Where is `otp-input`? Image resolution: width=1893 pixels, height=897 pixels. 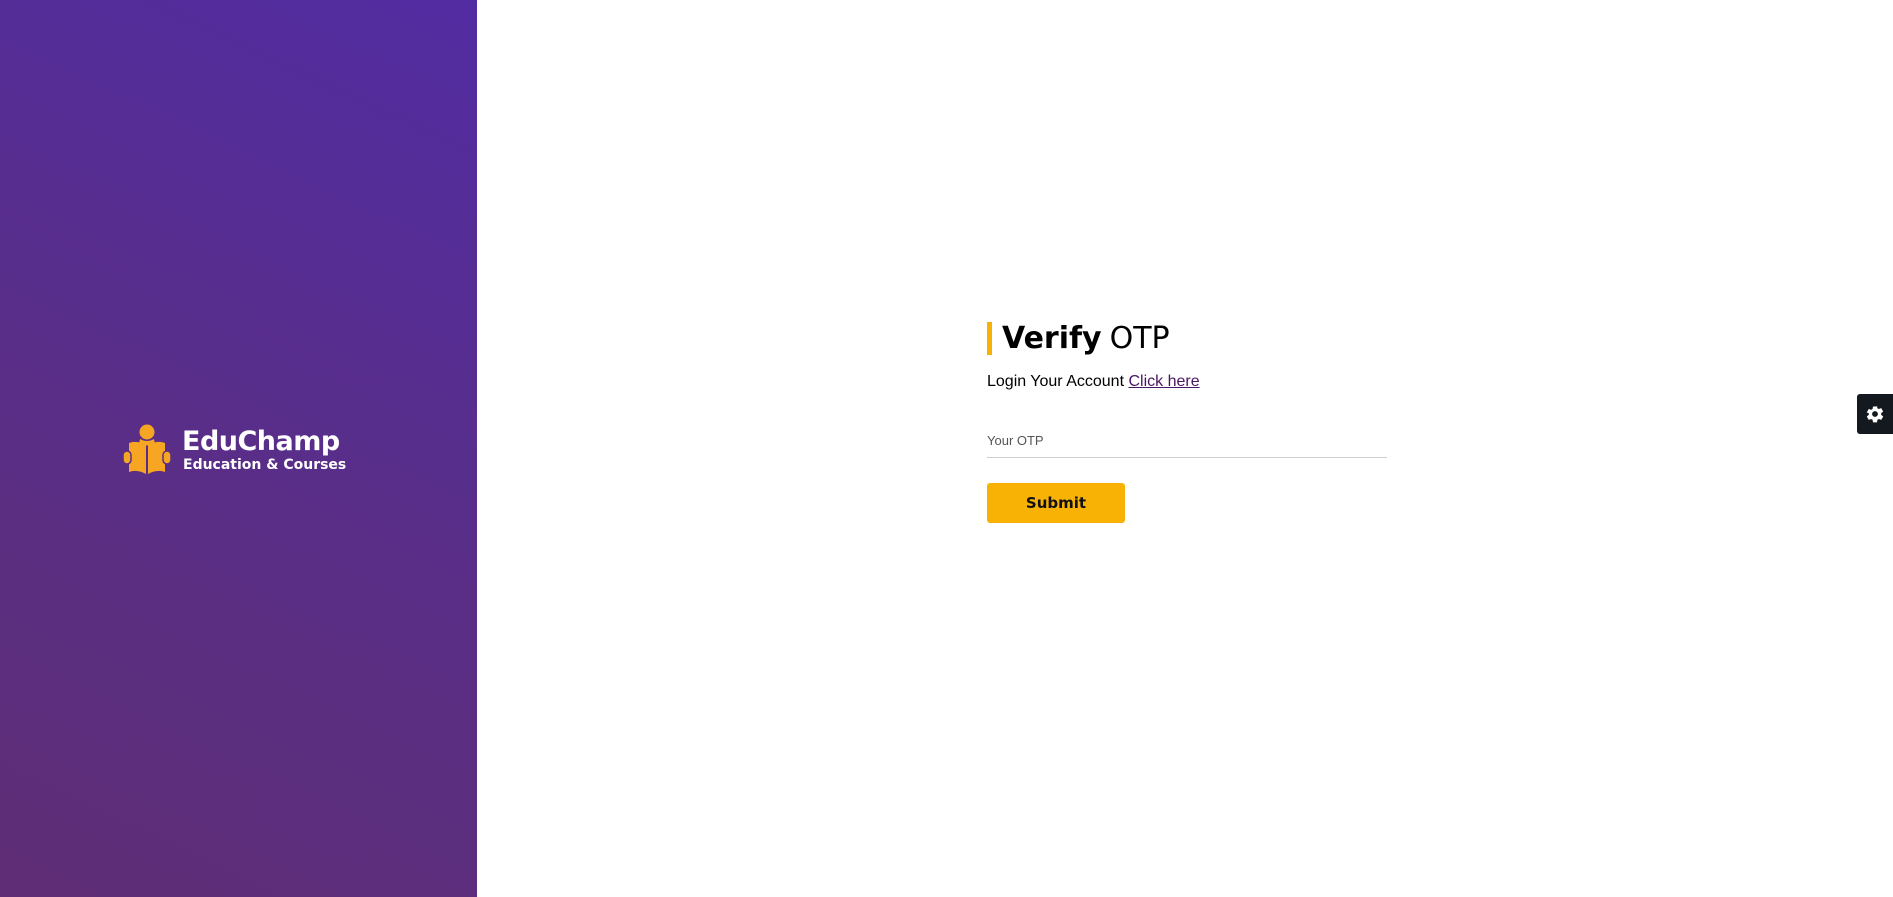 otp-input is located at coordinates (1187, 445).